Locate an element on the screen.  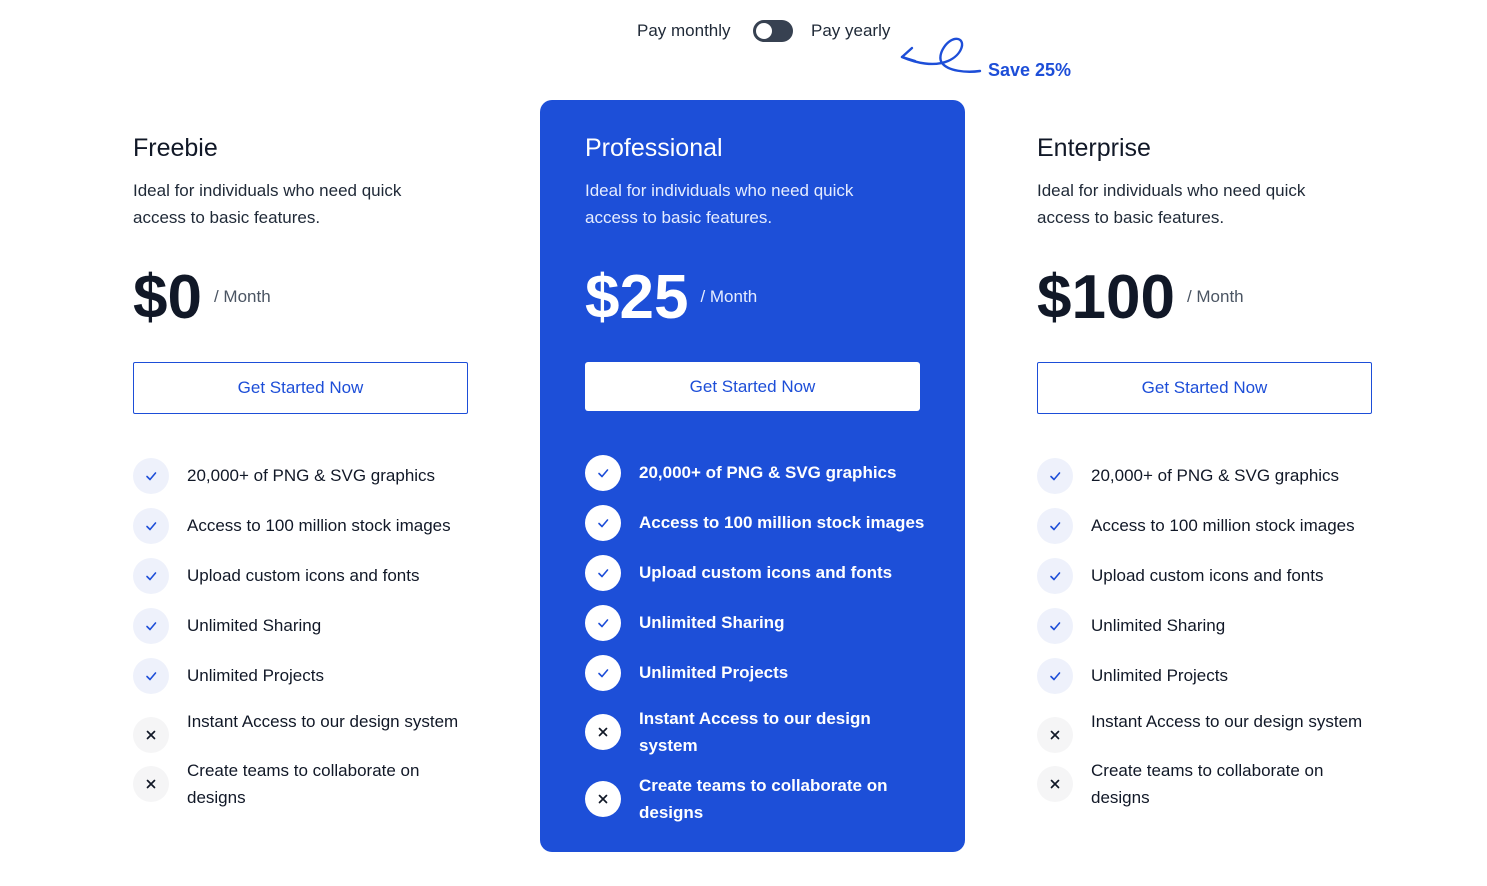
toggle-knob is located at coordinates (764, 31).